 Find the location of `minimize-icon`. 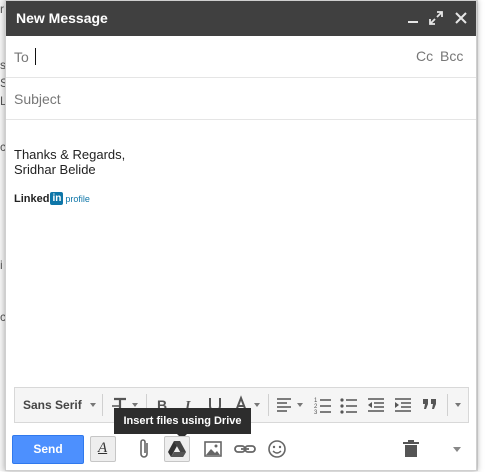

minimize-icon is located at coordinates (413, 18).